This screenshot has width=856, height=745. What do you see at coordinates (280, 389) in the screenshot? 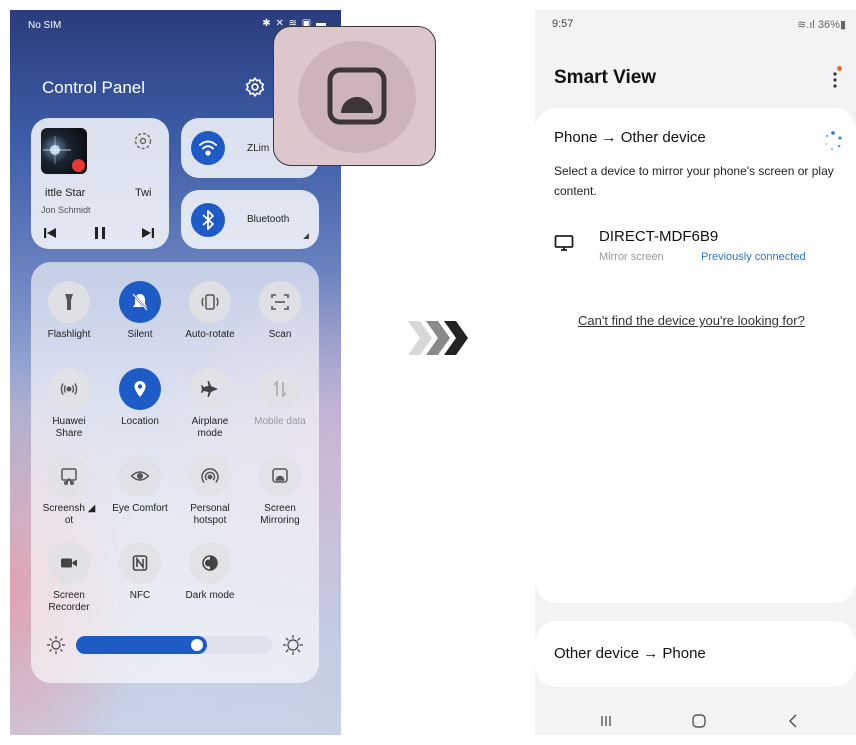
I see `mobile-data-icon` at bounding box center [280, 389].